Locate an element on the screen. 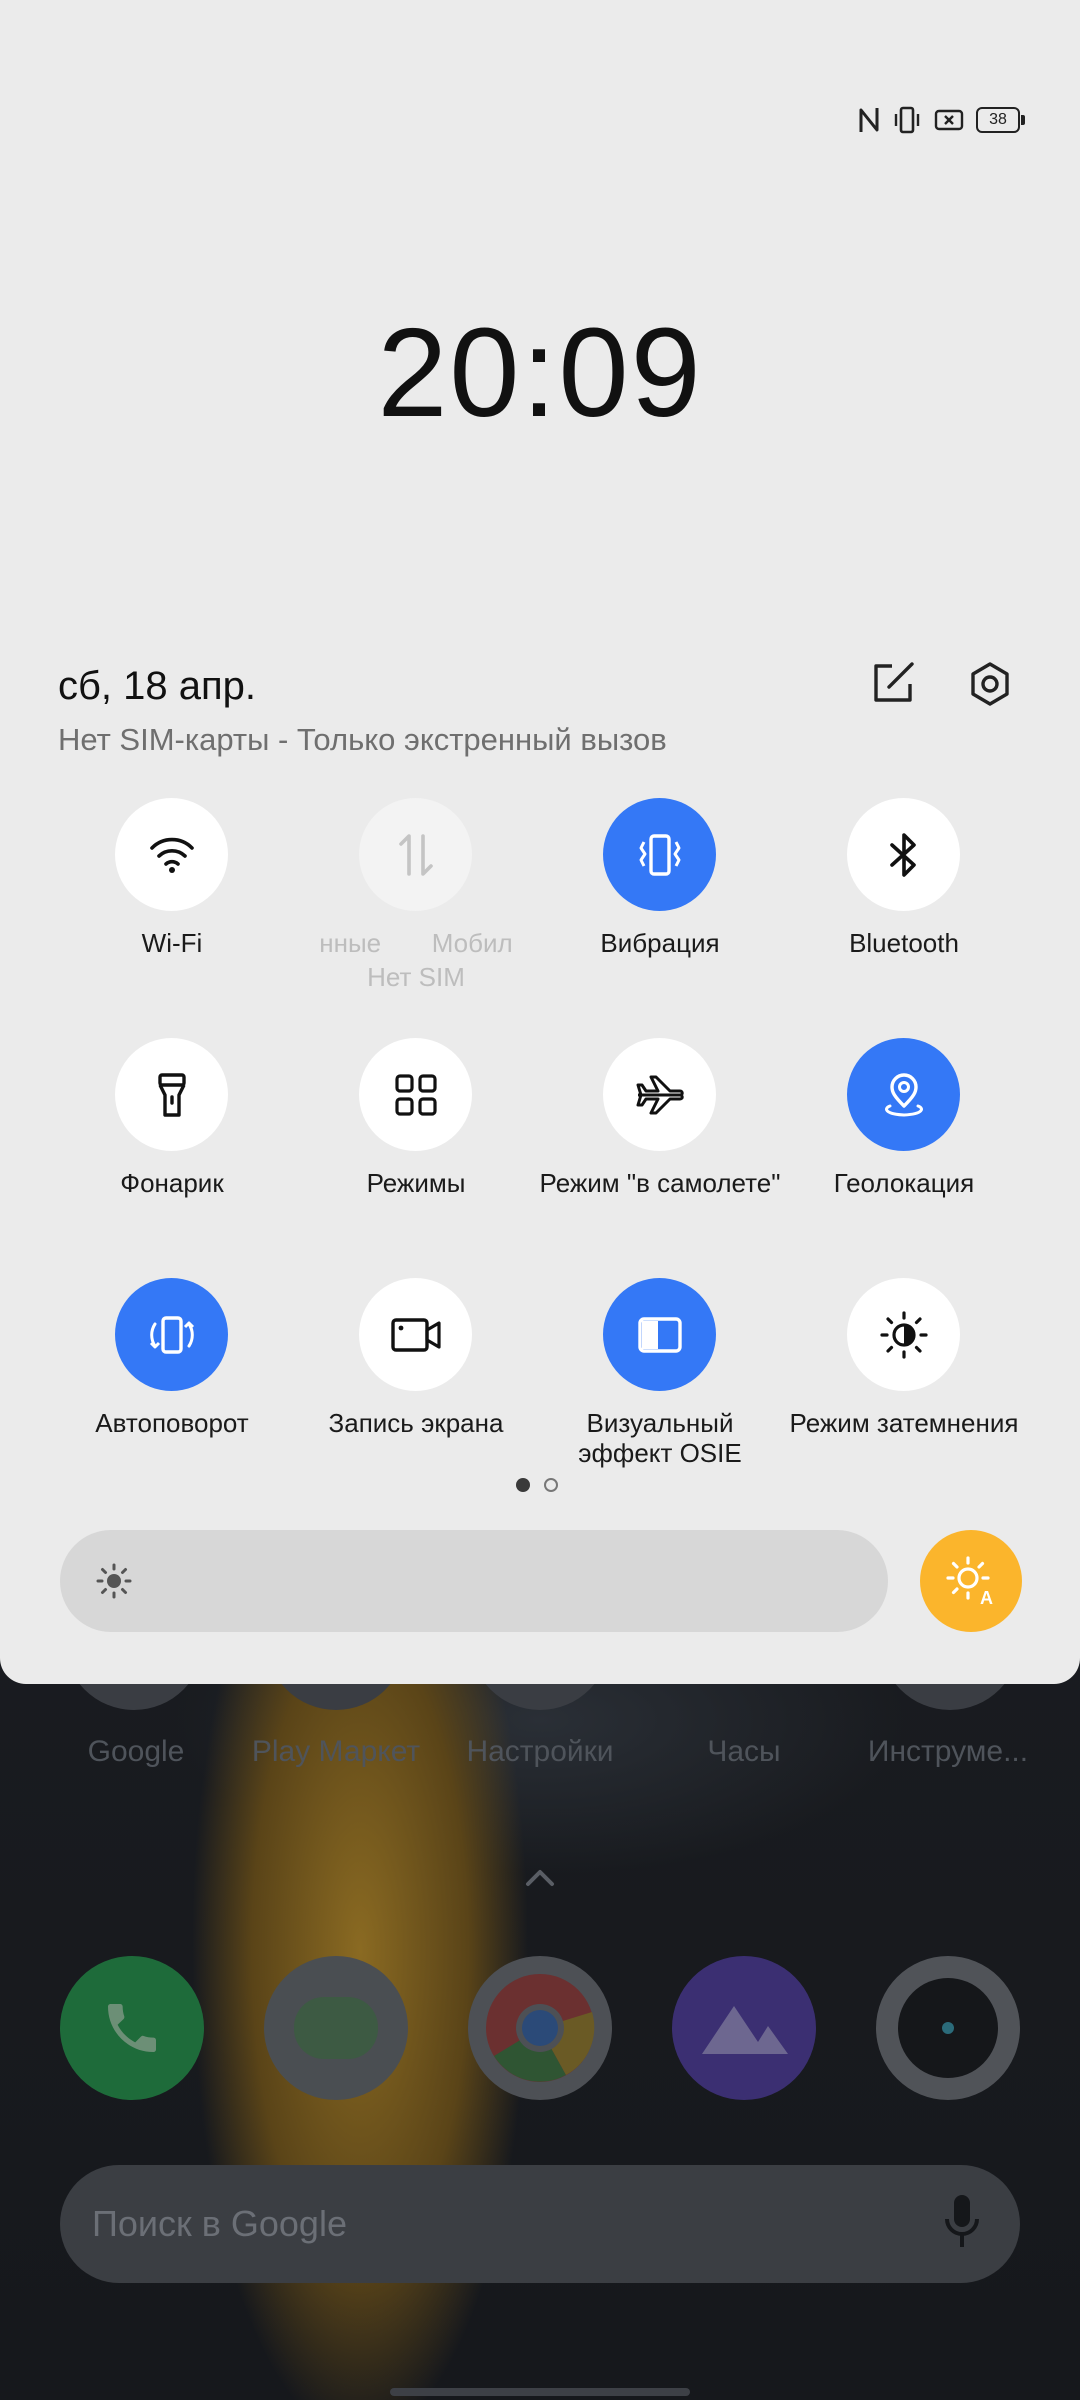  tile-modes: Режимы is located at coordinates (416, 1138).